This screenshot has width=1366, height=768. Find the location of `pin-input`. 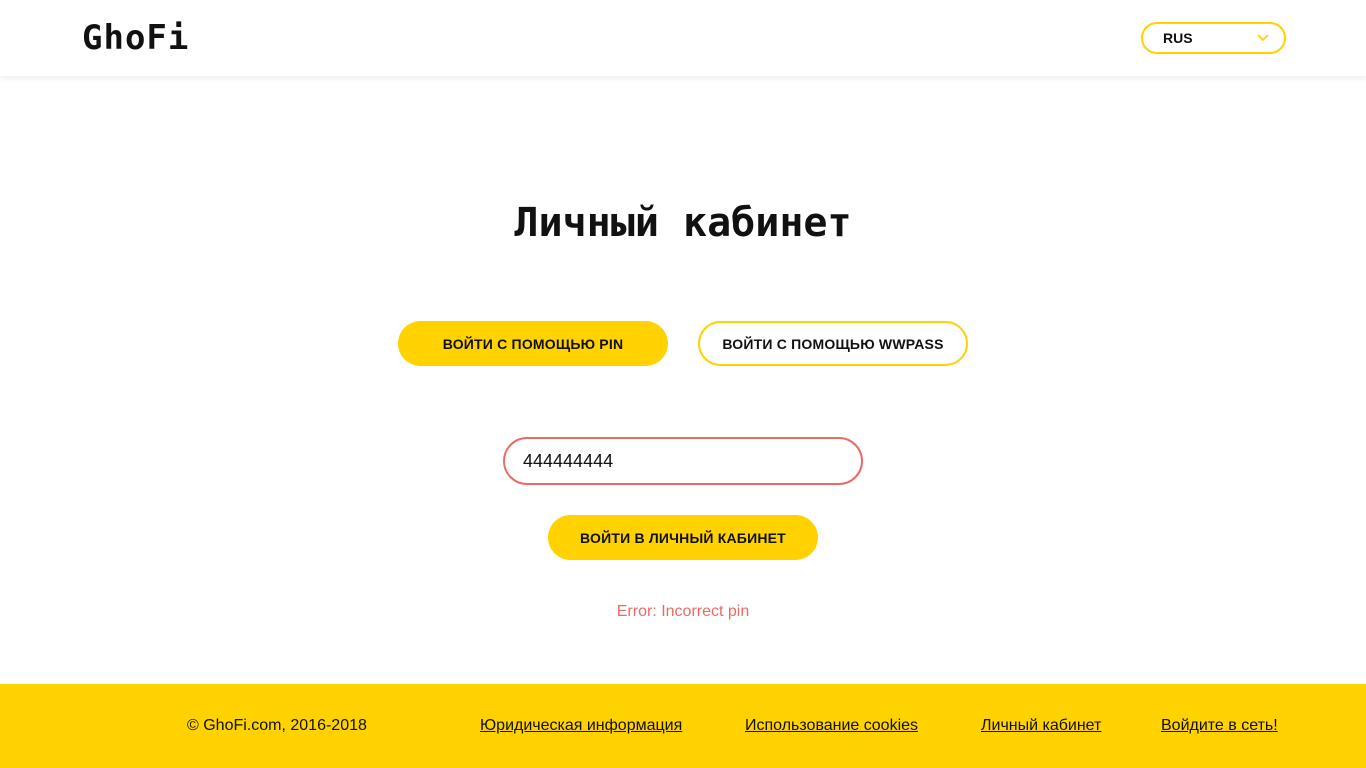

pin-input is located at coordinates (683, 461).